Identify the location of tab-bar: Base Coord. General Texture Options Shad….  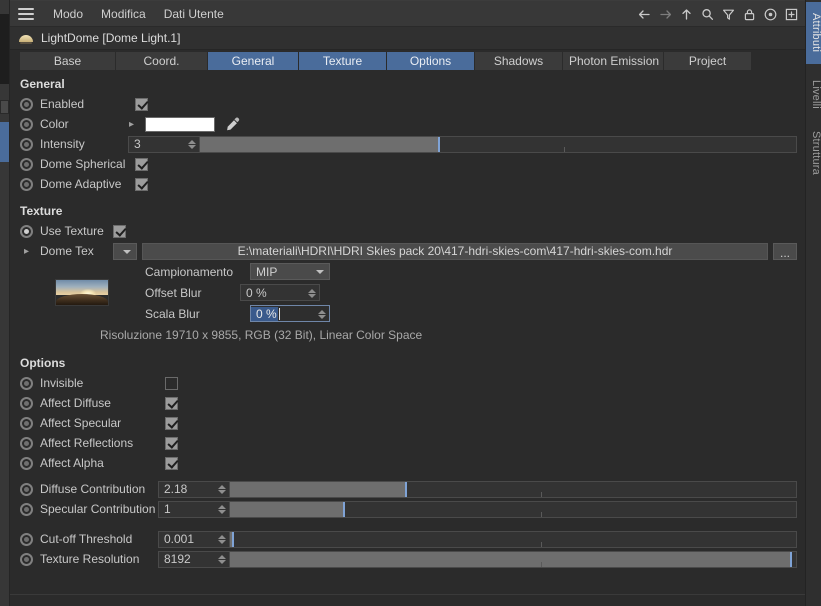
(407, 60).